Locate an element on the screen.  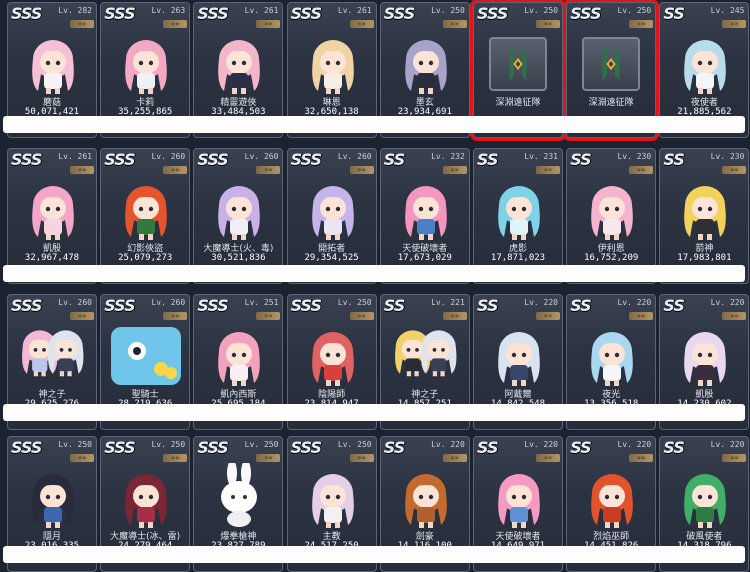
level-label: Lv. 261 is located at coordinates (354, 10).